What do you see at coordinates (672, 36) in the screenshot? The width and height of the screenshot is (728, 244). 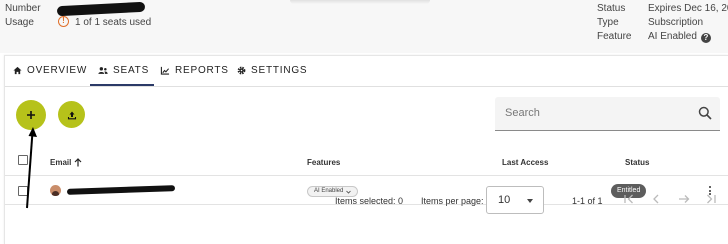 I see `feature-value: AI Enabled` at bounding box center [672, 36].